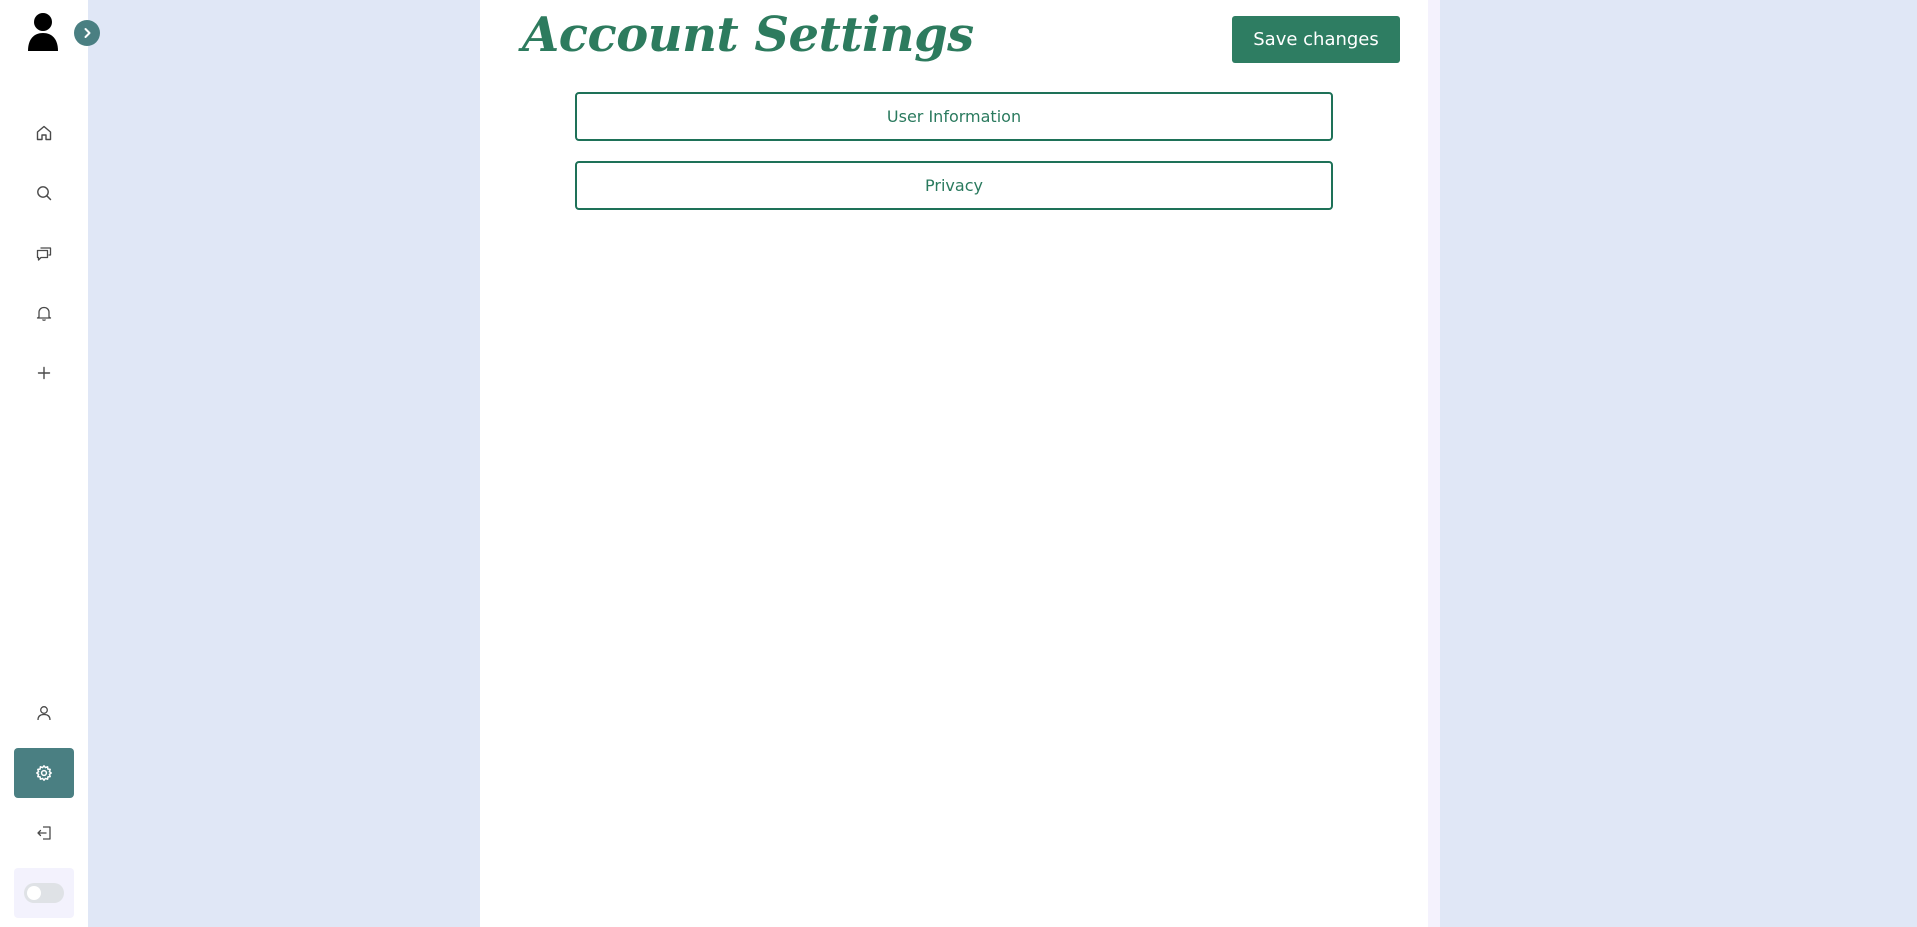  I want to click on logout-icon, so click(44, 833).